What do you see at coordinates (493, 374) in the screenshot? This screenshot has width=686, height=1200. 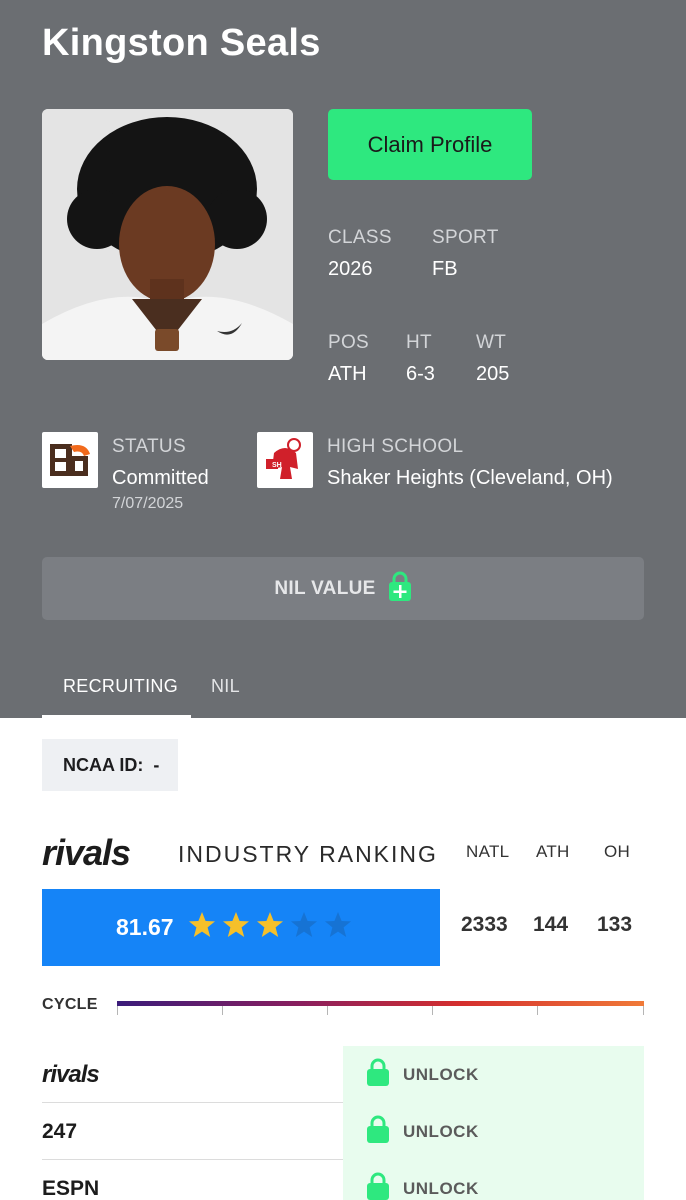 I see `wt-value: 205` at bounding box center [493, 374].